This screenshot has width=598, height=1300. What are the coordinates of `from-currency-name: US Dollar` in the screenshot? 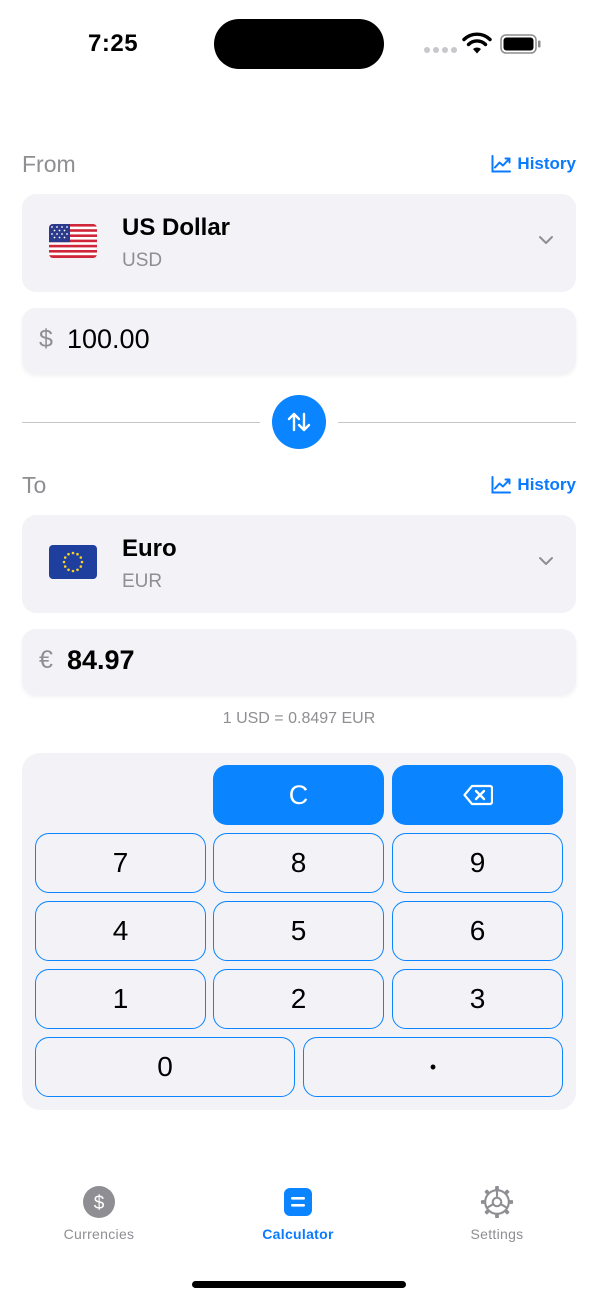 It's located at (176, 227).